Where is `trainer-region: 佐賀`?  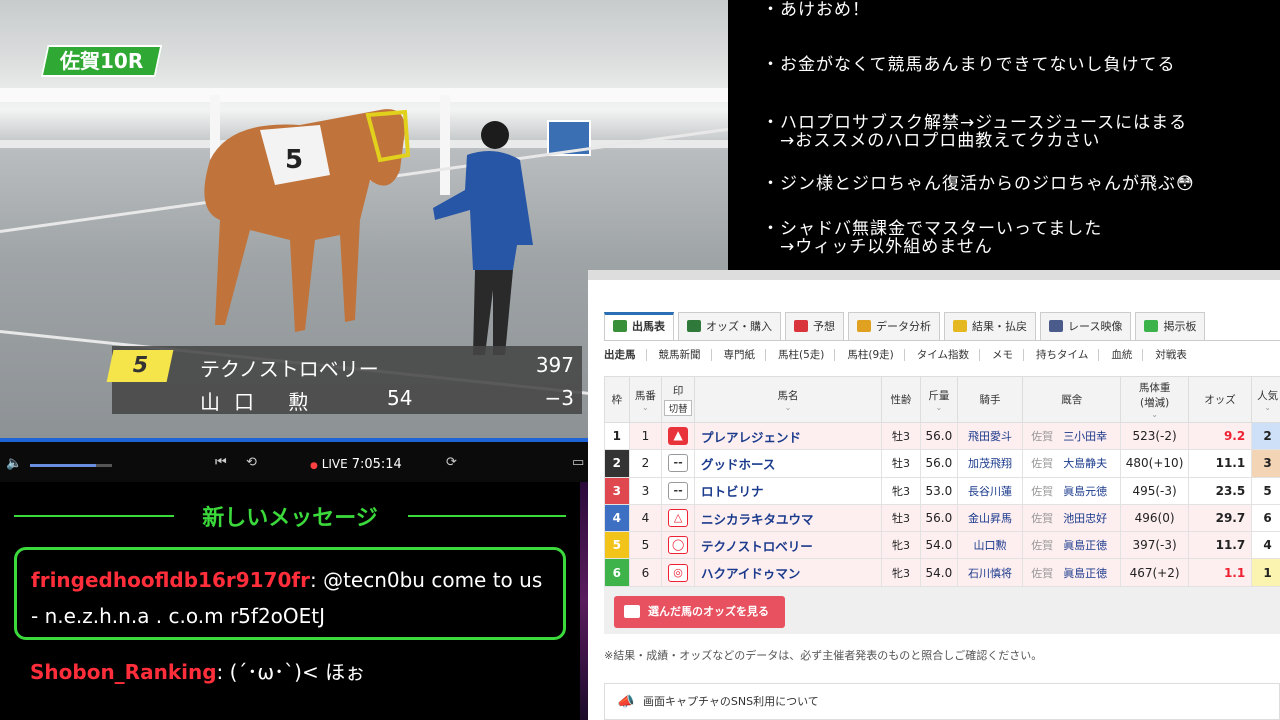
trainer-region: 佐賀 is located at coordinates (1042, 491).